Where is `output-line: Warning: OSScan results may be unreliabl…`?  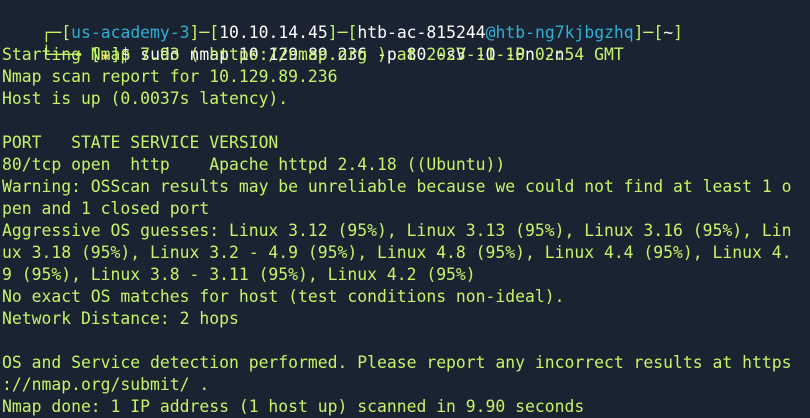
output-line: Warning: OSScan results may be unreliabl… is located at coordinates (397, 186).